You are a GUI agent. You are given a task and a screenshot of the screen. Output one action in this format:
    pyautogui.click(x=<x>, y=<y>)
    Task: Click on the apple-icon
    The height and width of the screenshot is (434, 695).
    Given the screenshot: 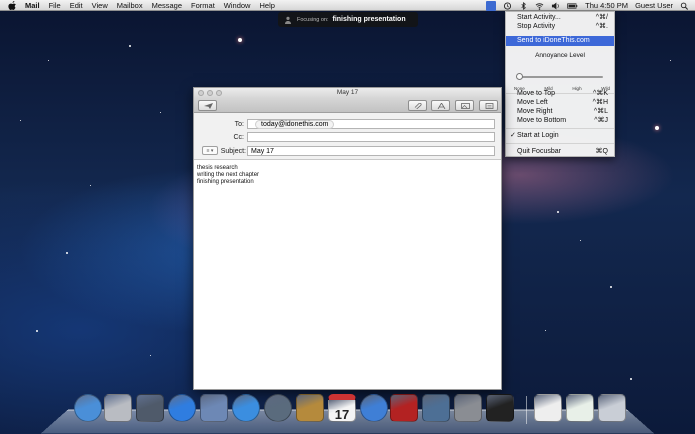 What is the action you would take?
    pyautogui.click(x=12, y=5)
    